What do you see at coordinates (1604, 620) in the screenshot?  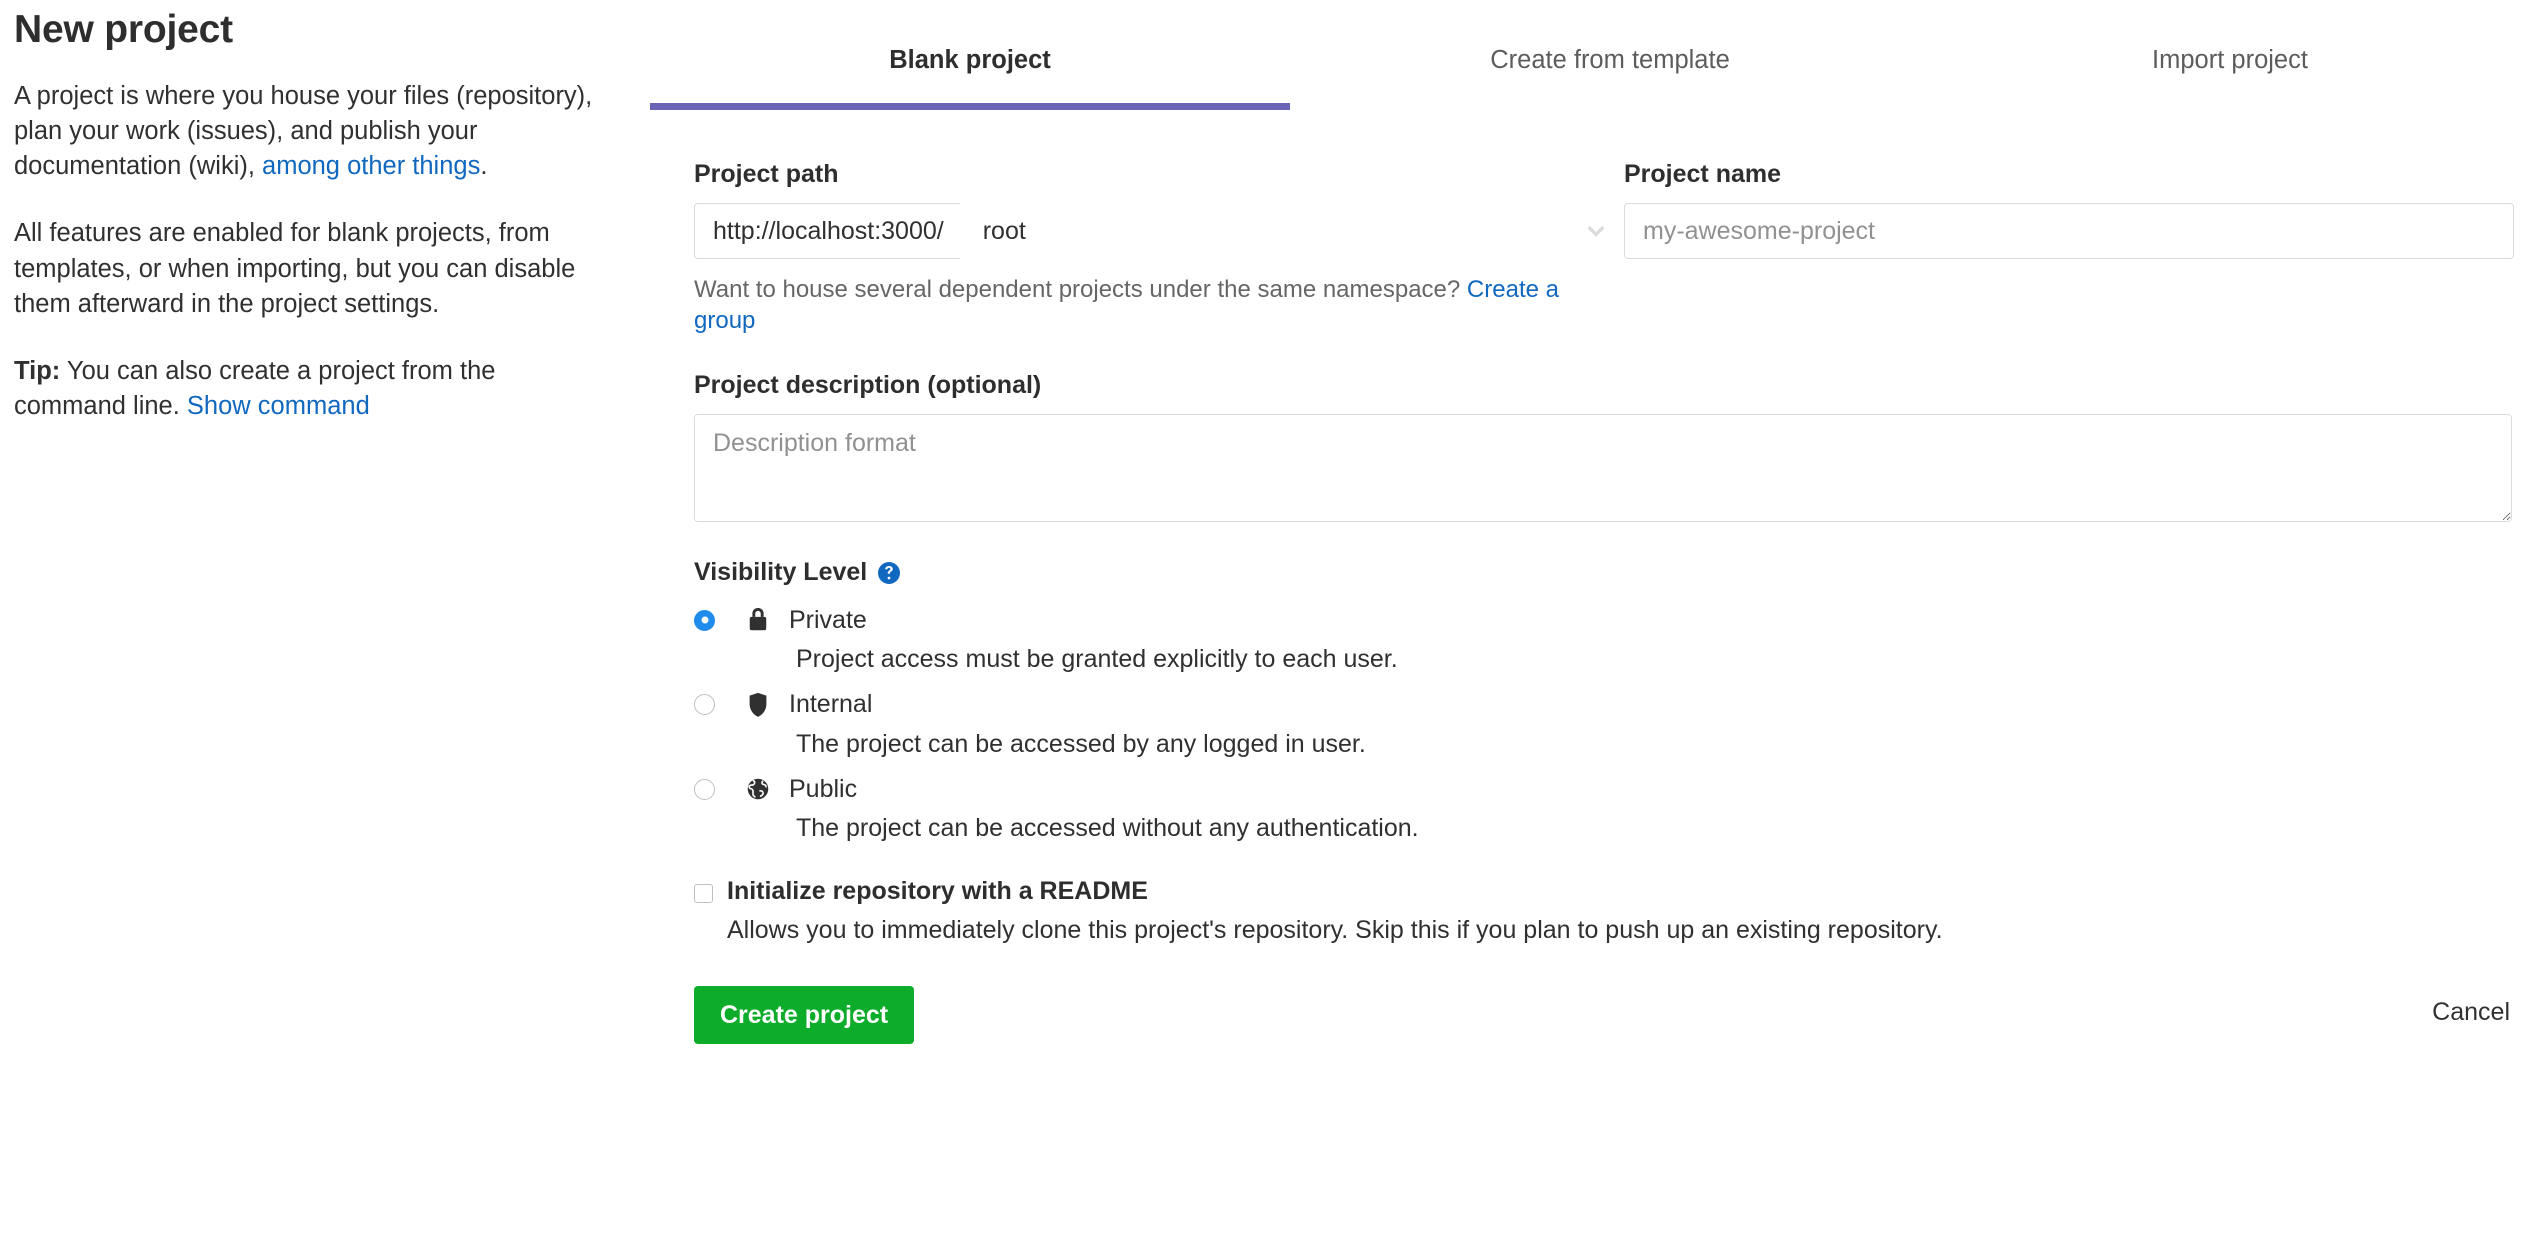 I see `visibility-option-private-row: Private` at bounding box center [1604, 620].